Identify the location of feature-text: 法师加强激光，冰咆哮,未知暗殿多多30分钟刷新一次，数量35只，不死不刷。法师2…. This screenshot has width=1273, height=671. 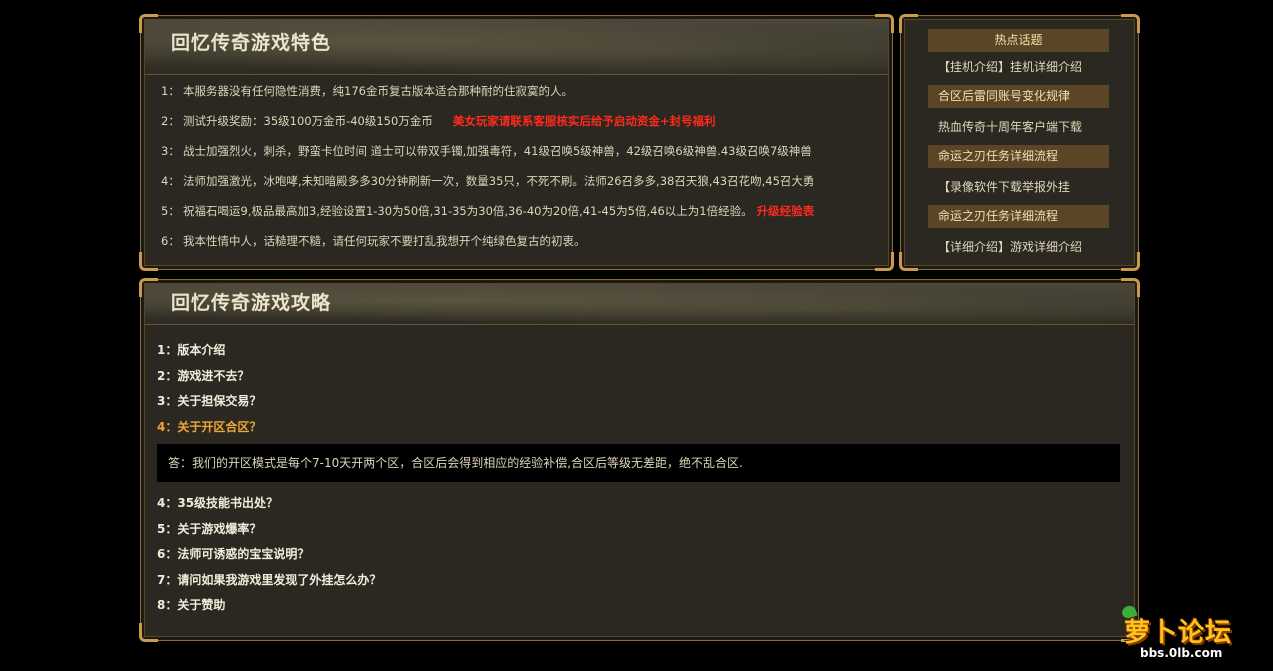
(499, 181).